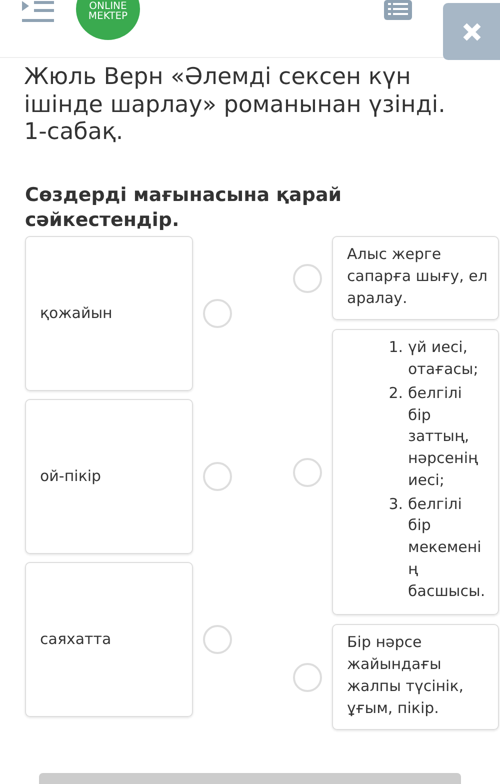  I want to click on definition-card: 1. үй иесі, отағасы; 2. белгілі бір заттың, нәрсенің иесі; 3. белгілі бір мекемені ң басшысы., so click(415, 472).